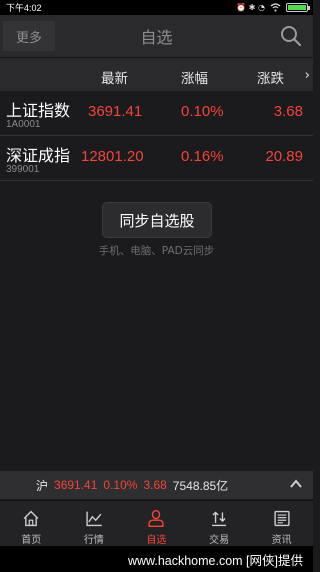  I want to click on tab-label: 资讯, so click(281, 540).